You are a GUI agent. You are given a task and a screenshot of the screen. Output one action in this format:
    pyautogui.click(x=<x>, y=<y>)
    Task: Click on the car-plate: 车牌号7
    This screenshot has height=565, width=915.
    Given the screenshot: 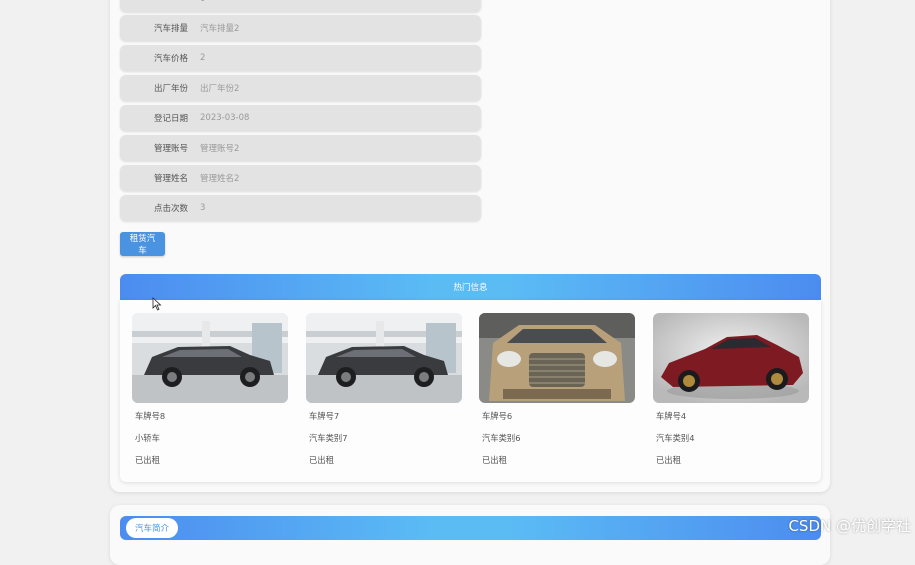 What is the action you would take?
    pyautogui.click(x=324, y=416)
    